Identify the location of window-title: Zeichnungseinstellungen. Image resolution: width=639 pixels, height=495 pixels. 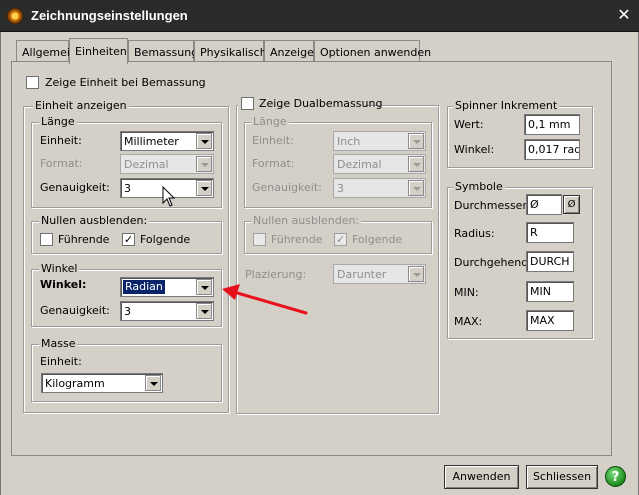
(109, 15).